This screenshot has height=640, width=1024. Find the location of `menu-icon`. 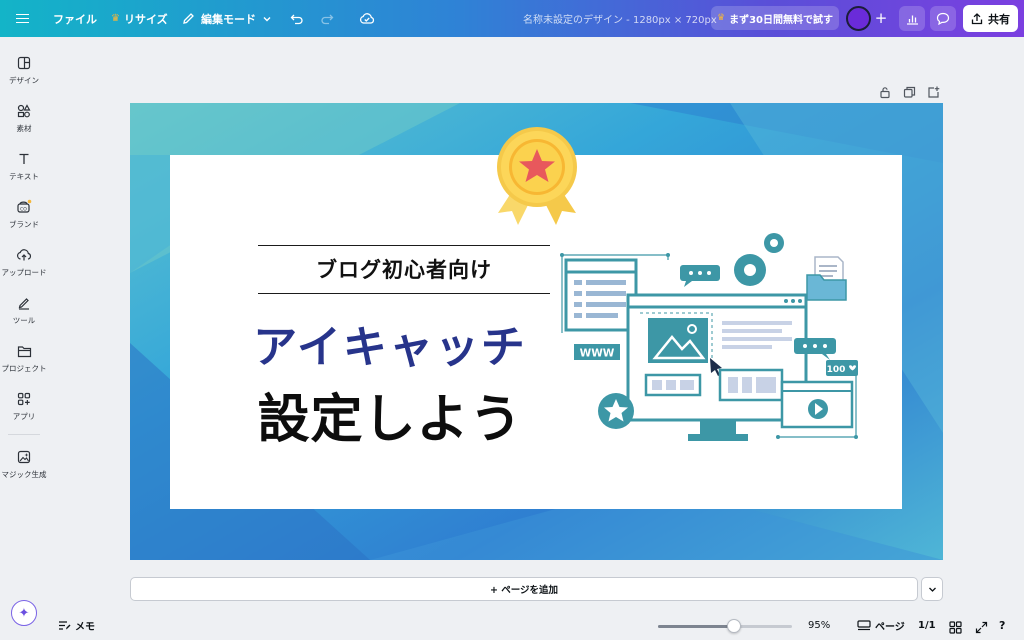

menu-icon is located at coordinates (22, 18).